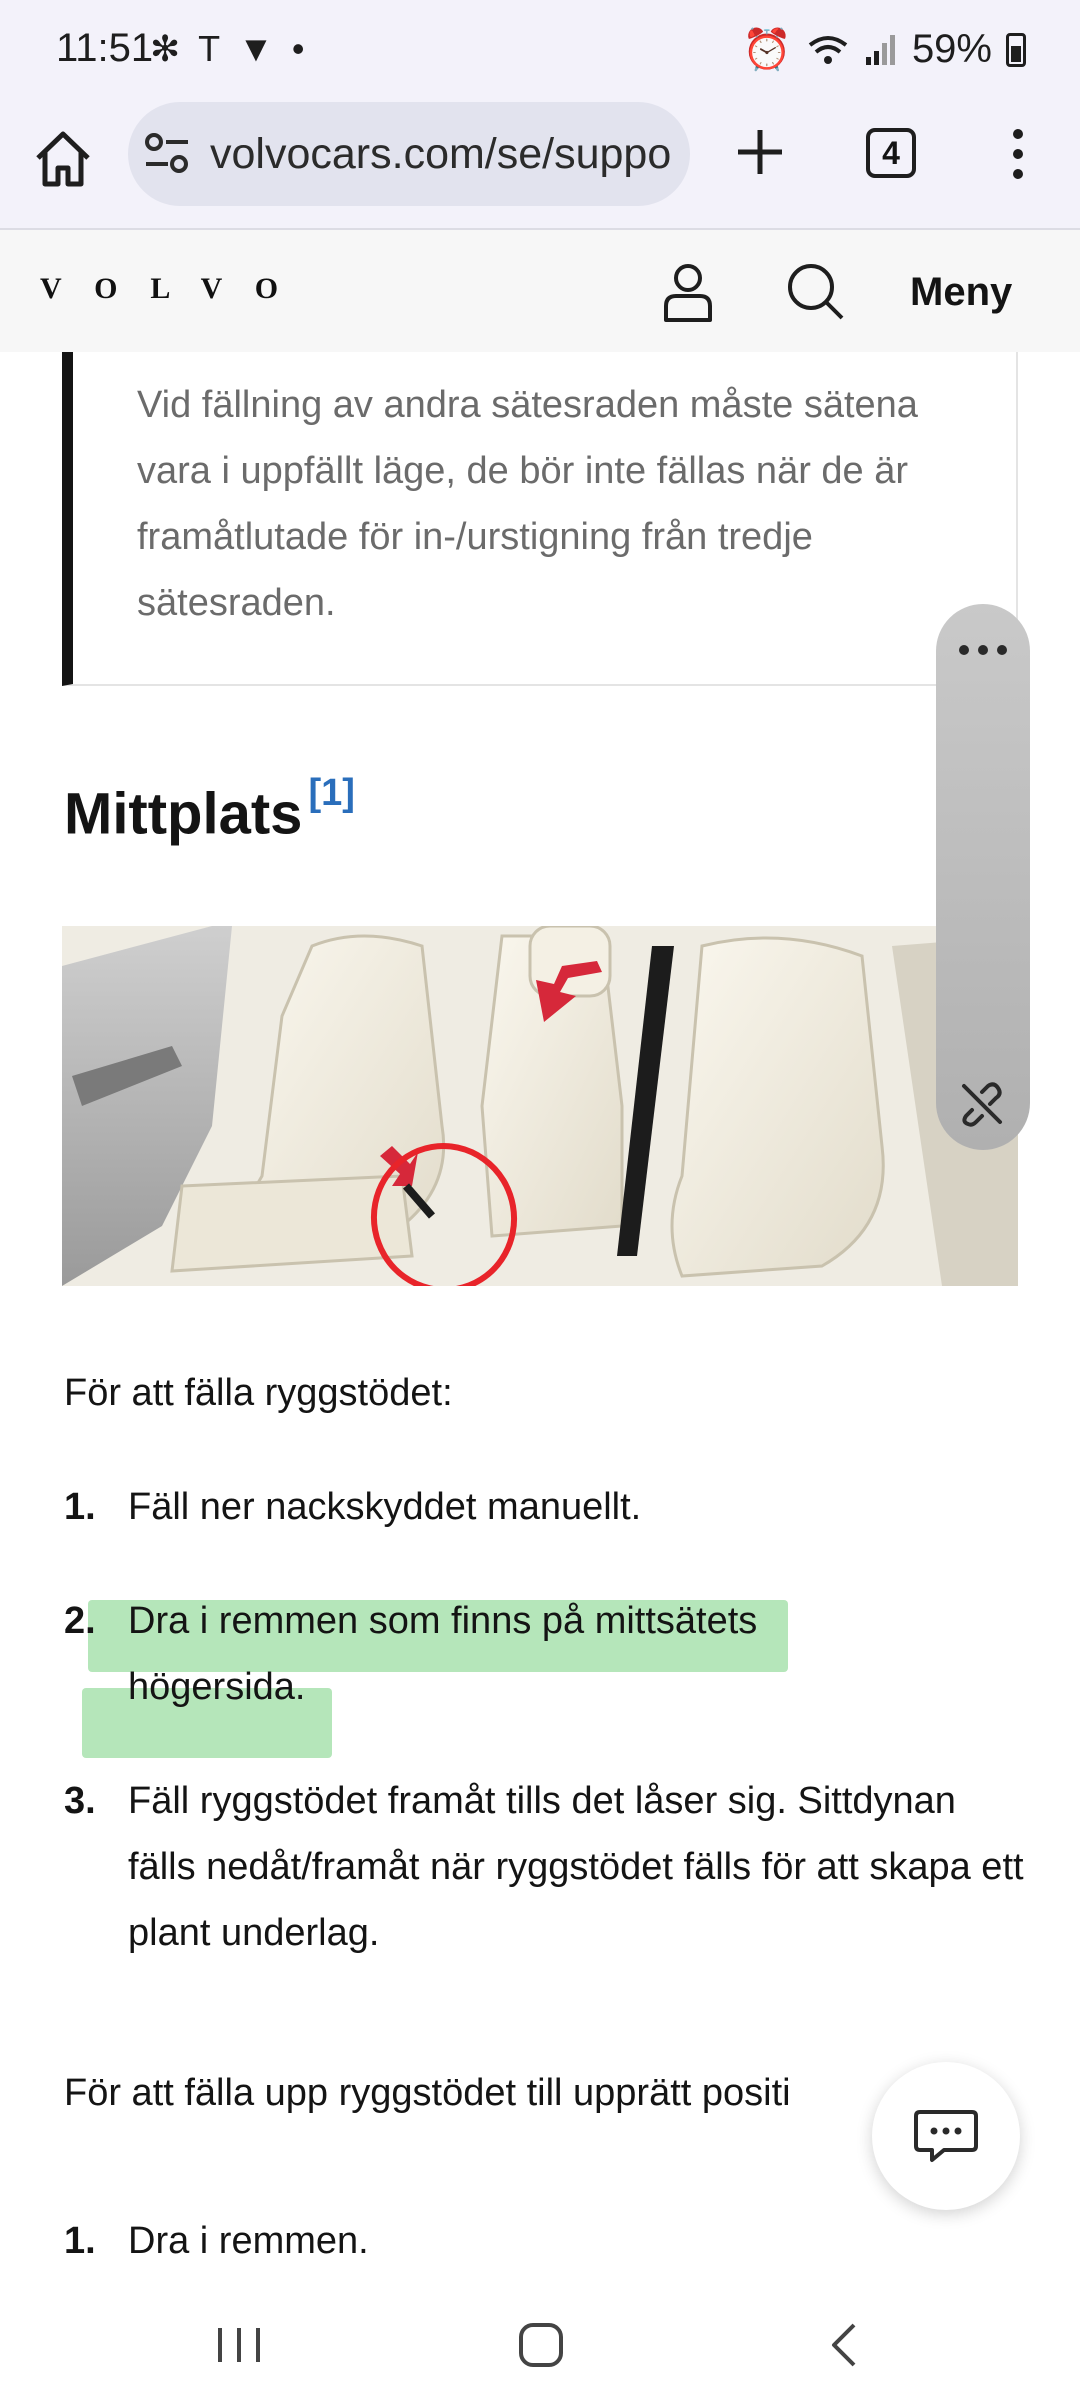  Describe the element at coordinates (183, 814) in the screenshot. I see `heading-text: Mittplats` at that location.